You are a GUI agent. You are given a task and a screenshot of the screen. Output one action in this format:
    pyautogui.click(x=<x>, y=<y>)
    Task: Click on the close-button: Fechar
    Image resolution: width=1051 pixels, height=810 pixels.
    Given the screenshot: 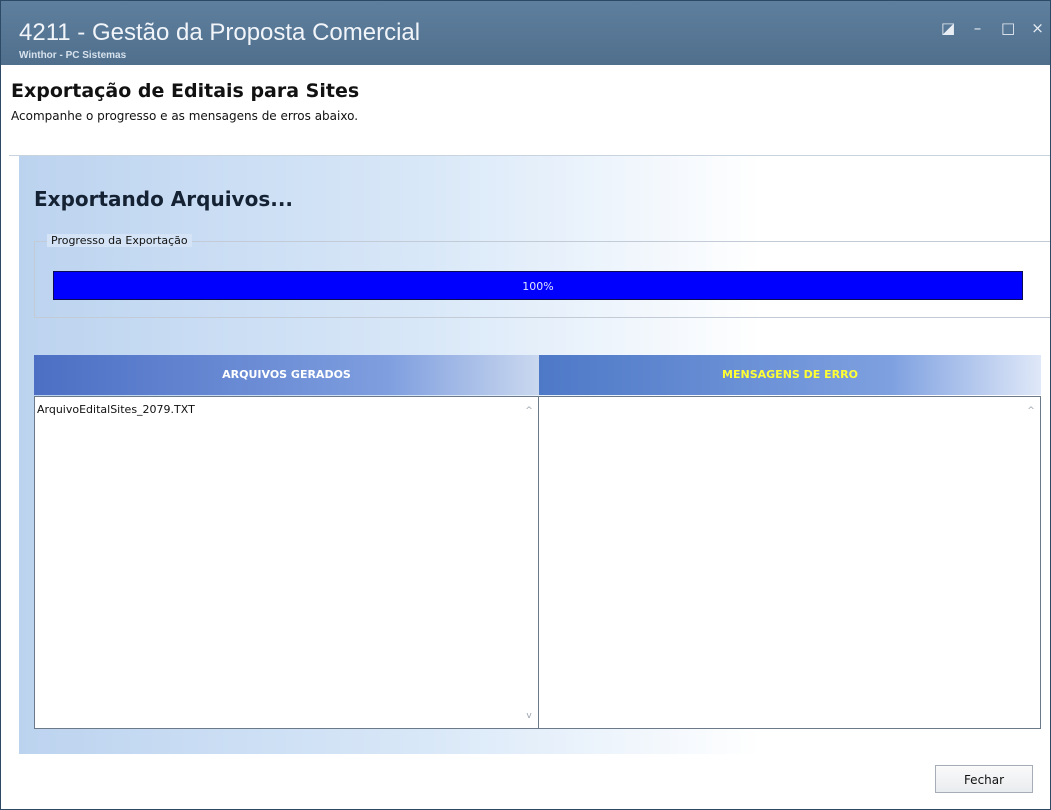 What is the action you would take?
    pyautogui.click(x=984, y=779)
    